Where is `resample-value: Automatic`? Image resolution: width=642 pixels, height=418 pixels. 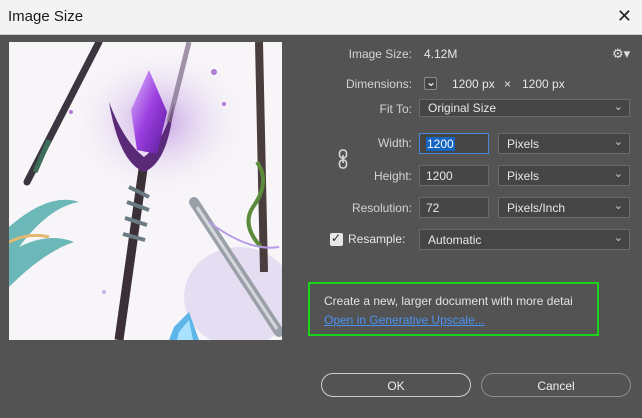 resample-value: Automatic is located at coordinates (455, 240).